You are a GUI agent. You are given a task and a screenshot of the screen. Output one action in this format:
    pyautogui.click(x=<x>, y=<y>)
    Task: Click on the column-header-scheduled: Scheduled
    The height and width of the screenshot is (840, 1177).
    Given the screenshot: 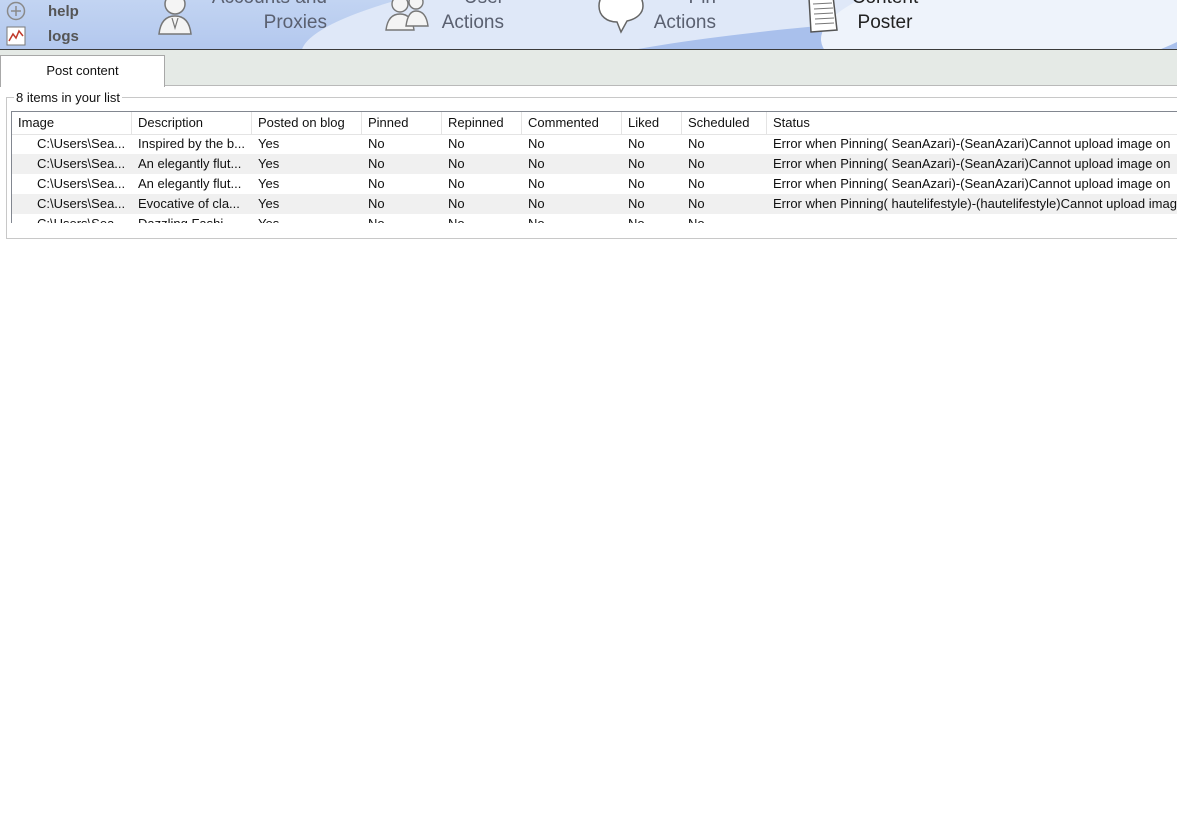 What is the action you would take?
    pyautogui.click(x=724, y=123)
    